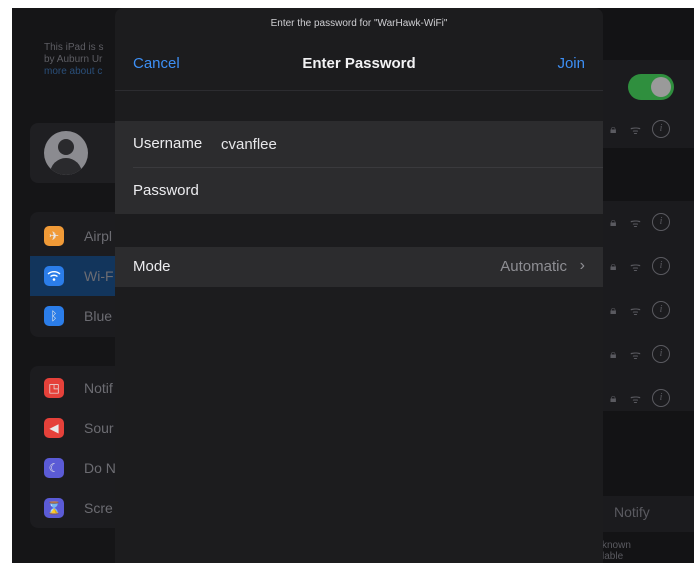 Image resolution: width=695 pixels, height=563 pixels. What do you see at coordinates (533, 266) in the screenshot?
I see `mode-value: Automatic` at bounding box center [533, 266].